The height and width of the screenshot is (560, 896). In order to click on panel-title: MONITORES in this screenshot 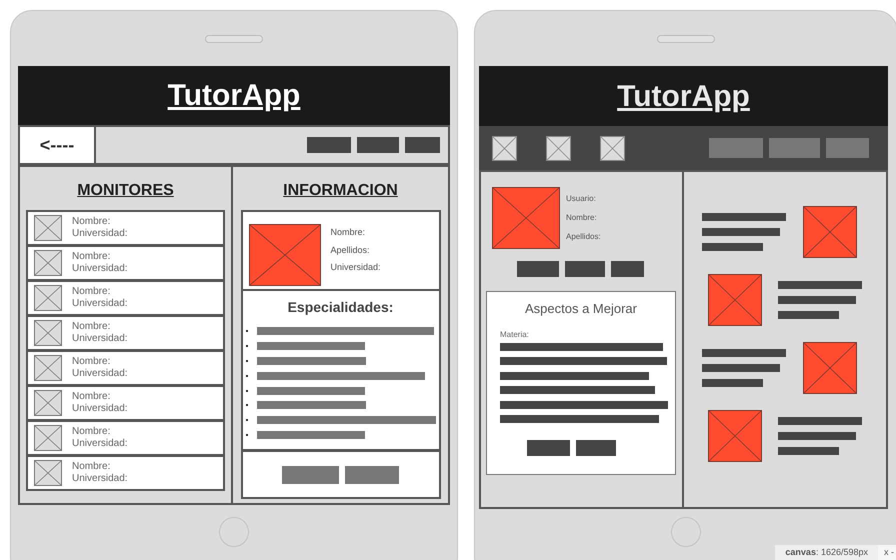, I will do `click(125, 191)`.